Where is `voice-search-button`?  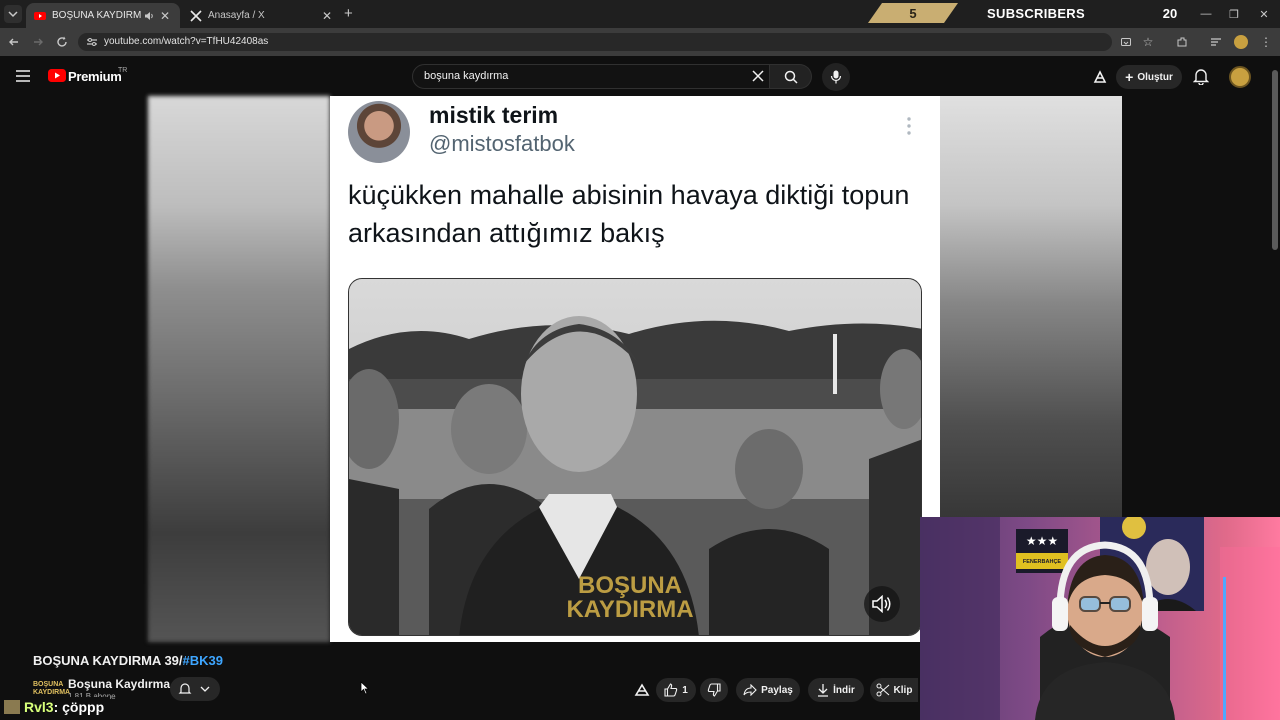
voice-search-button is located at coordinates (836, 77).